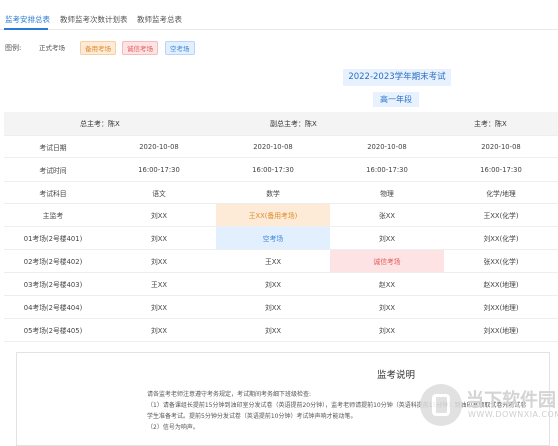  I want to click on active-tab-indicator, so click(26, 29).